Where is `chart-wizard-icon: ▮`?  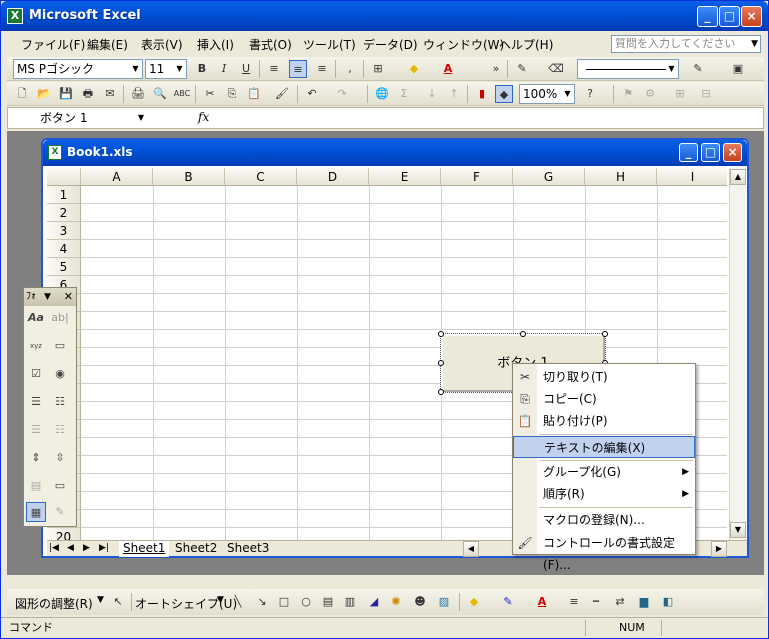
chart-wizard-icon: ▮ is located at coordinates (482, 94).